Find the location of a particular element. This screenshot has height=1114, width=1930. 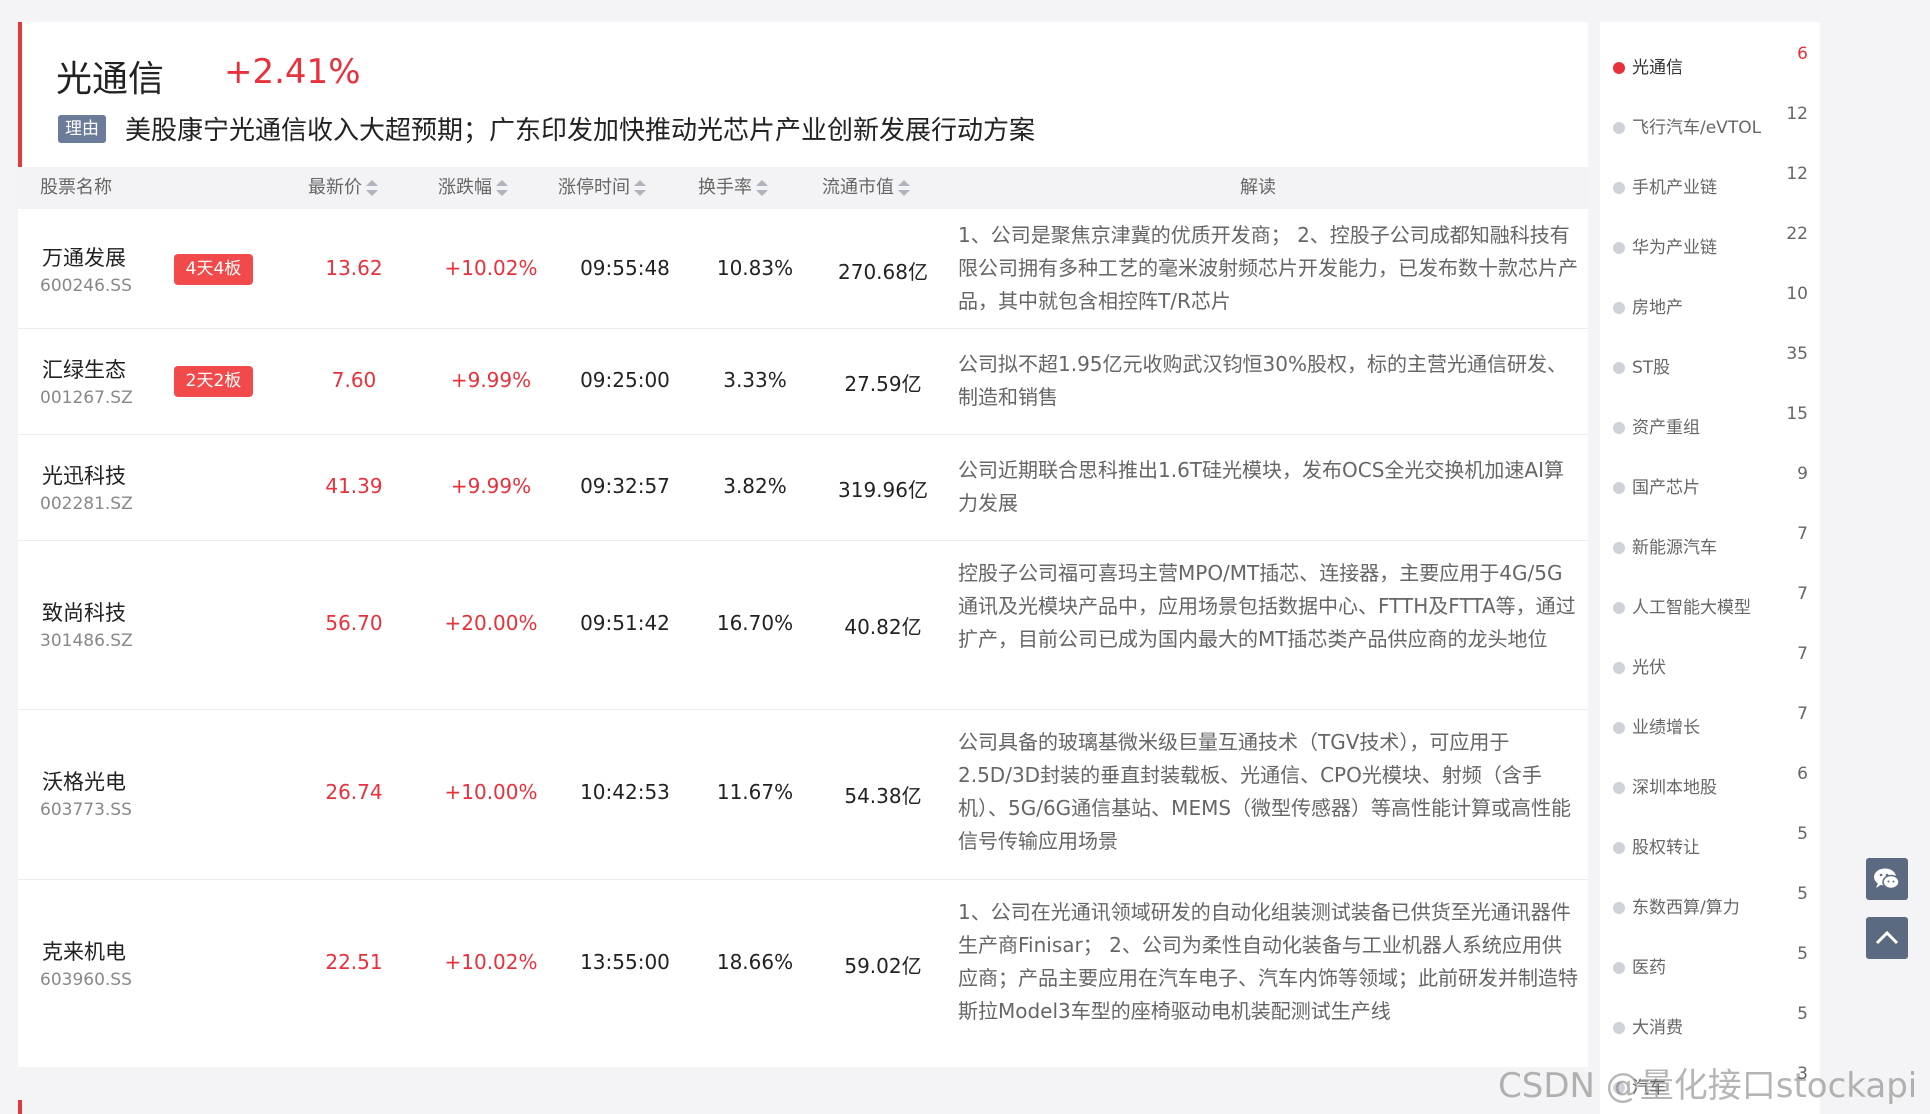

sidebar-item-count: 22 is located at coordinates (1797, 234).